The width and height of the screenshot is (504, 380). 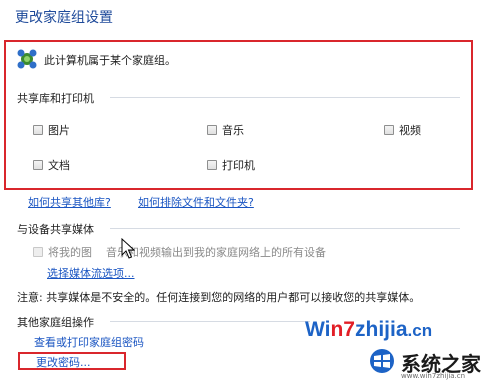 What do you see at coordinates (318, 329) in the screenshot?
I see `watermark-site-prefix: Wi` at bounding box center [318, 329].